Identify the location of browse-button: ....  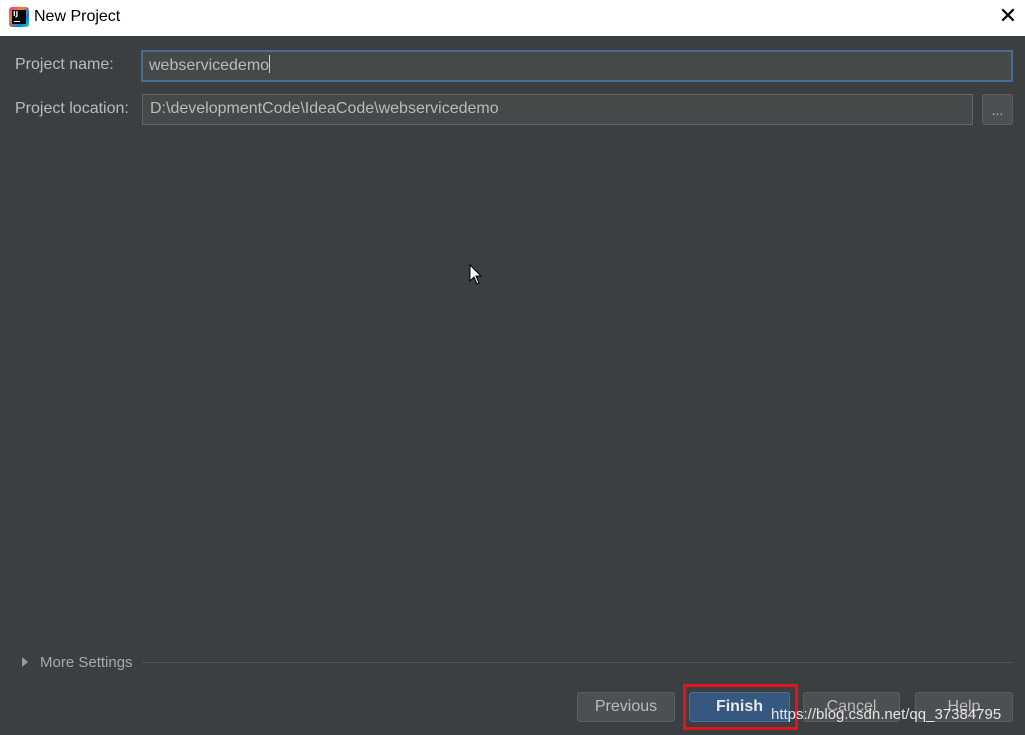
(997, 109).